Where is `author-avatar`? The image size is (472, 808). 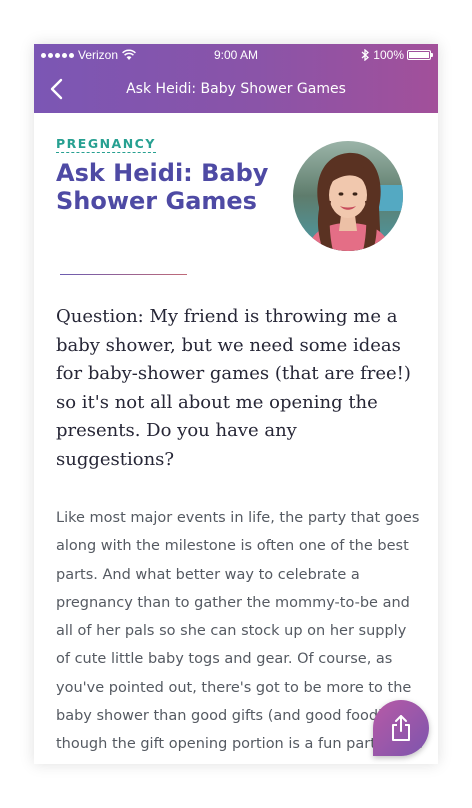
author-avatar is located at coordinates (348, 196).